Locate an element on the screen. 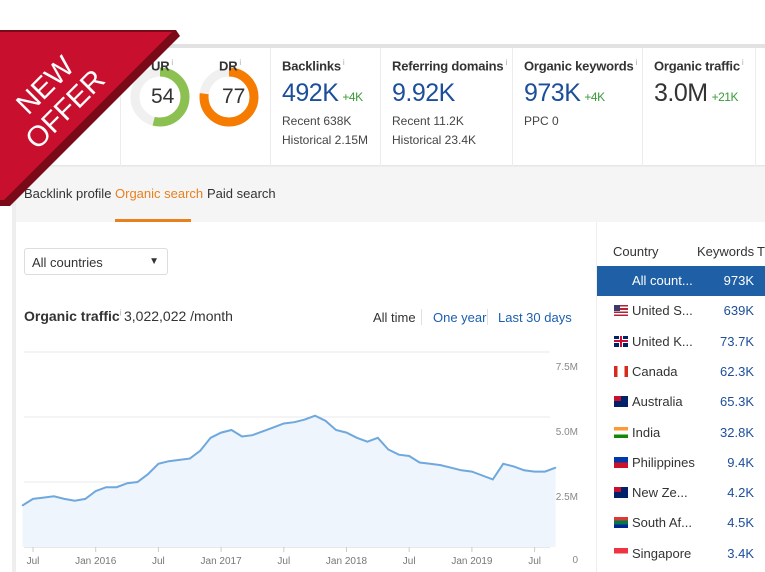 The width and height of the screenshot is (765, 572). country-row: New Ze... 4.2K is located at coordinates (681, 493).